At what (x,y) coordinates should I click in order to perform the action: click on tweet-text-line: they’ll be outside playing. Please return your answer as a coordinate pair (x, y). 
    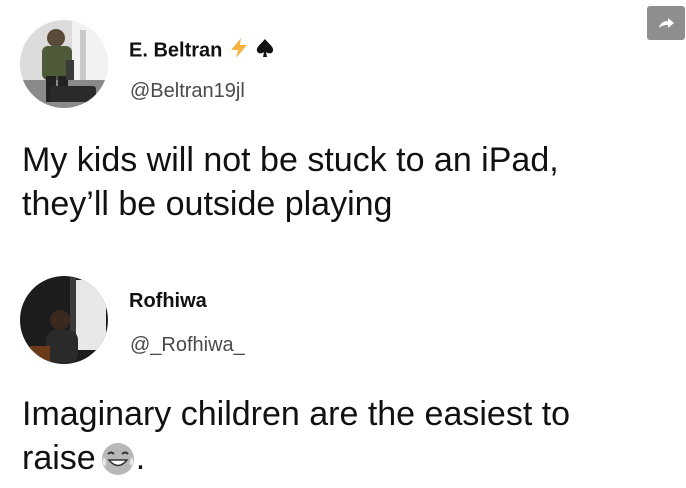
    Looking at the image, I should click on (207, 204).